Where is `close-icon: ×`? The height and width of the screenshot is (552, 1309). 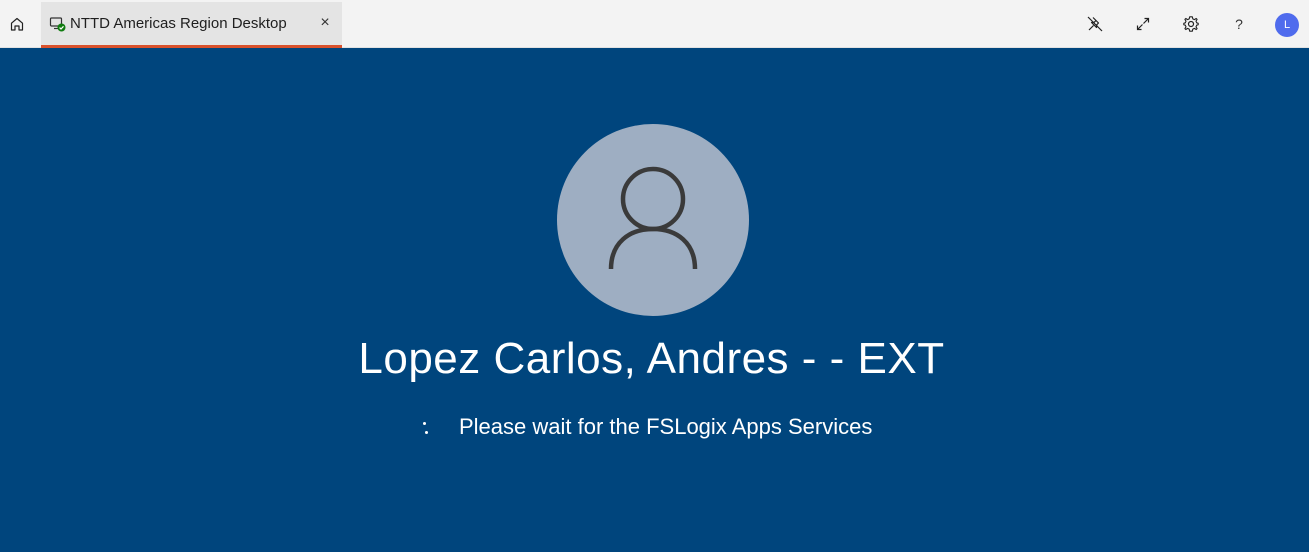
close-icon: × is located at coordinates (325, 23).